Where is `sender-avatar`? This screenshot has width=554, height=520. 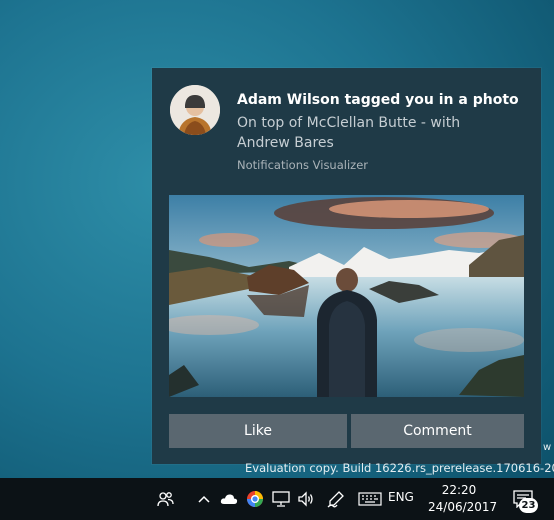
sender-avatar is located at coordinates (195, 110).